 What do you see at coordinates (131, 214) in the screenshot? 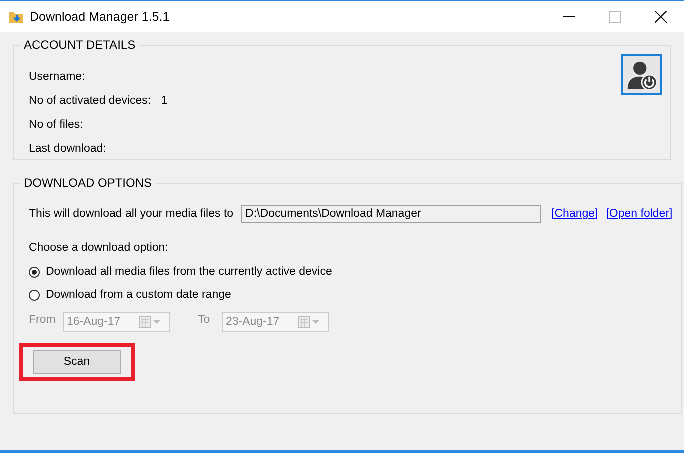
I see `path-label: This will download all your media files to` at bounding box center [131, 214].